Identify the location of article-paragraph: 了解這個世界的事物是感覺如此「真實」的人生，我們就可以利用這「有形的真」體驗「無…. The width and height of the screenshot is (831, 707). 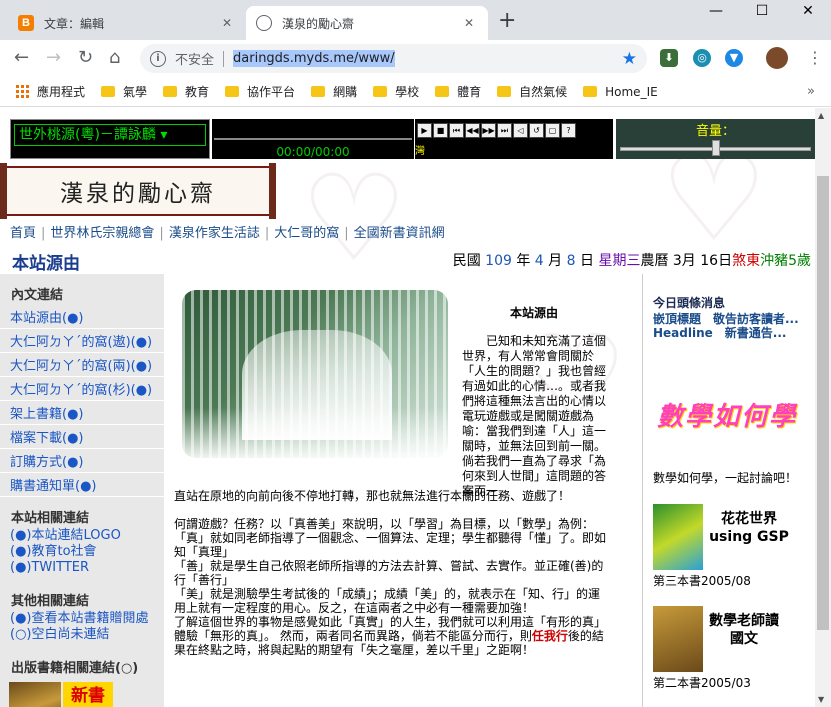
(392, 636).